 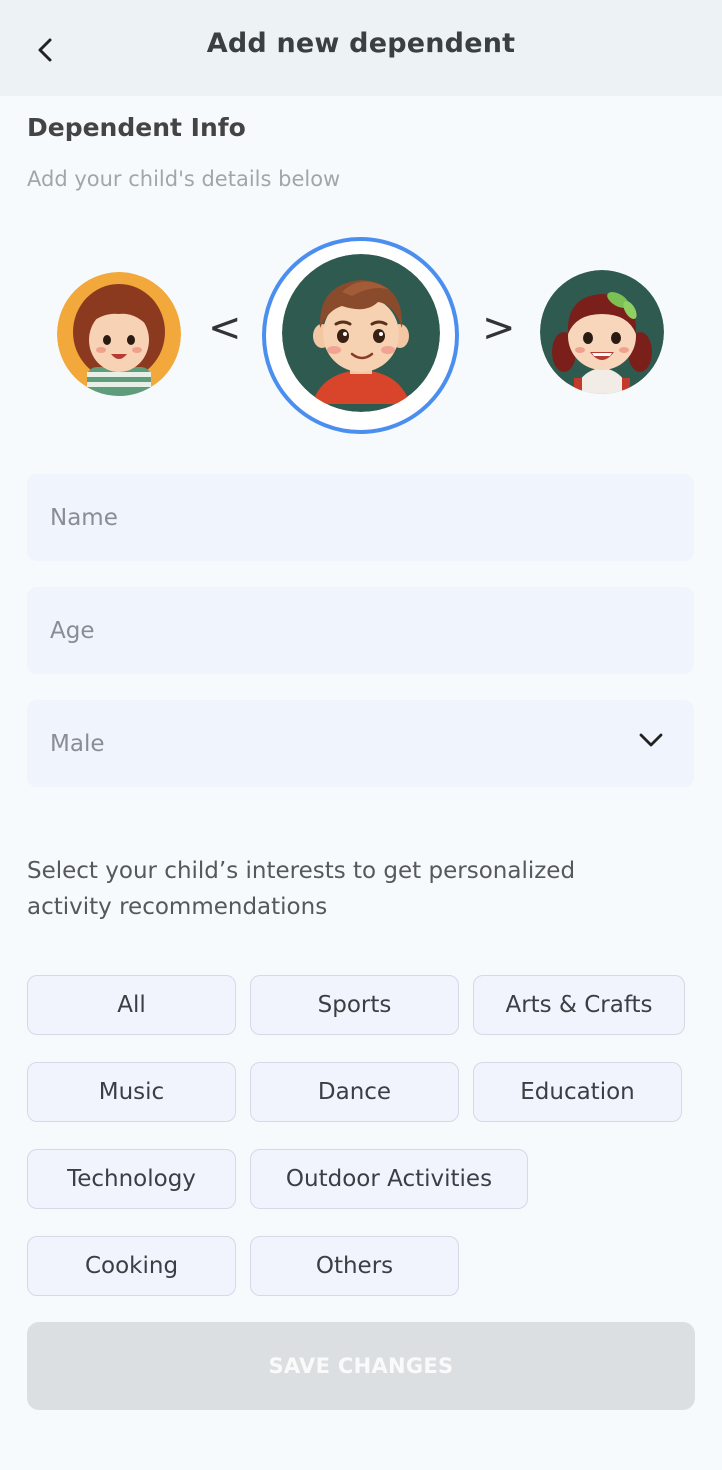 I want to click on age-input: Age, so click(x=360, y=630).